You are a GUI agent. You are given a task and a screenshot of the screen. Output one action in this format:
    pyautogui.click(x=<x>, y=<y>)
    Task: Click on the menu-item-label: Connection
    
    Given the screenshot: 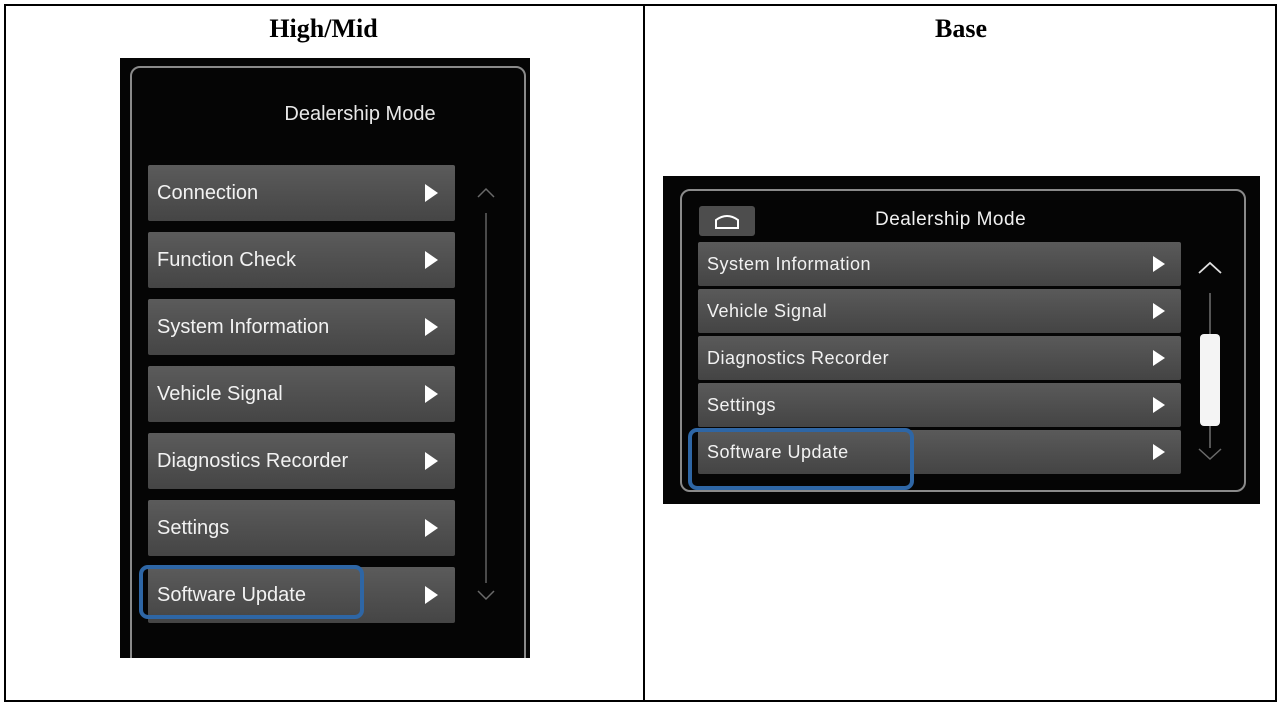 What is the action you would take?
    pyautogui.click(x=208, y=193)
    